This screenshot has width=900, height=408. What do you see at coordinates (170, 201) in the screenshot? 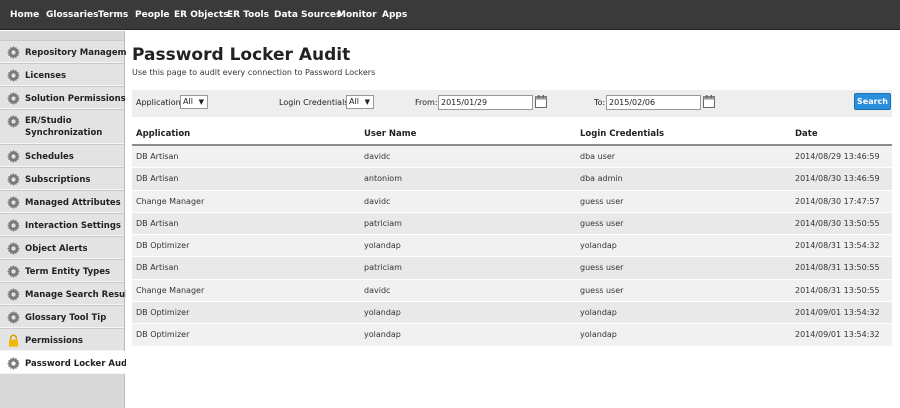
I see `cell-application: Change Manager` at bounding box center [170, 201].